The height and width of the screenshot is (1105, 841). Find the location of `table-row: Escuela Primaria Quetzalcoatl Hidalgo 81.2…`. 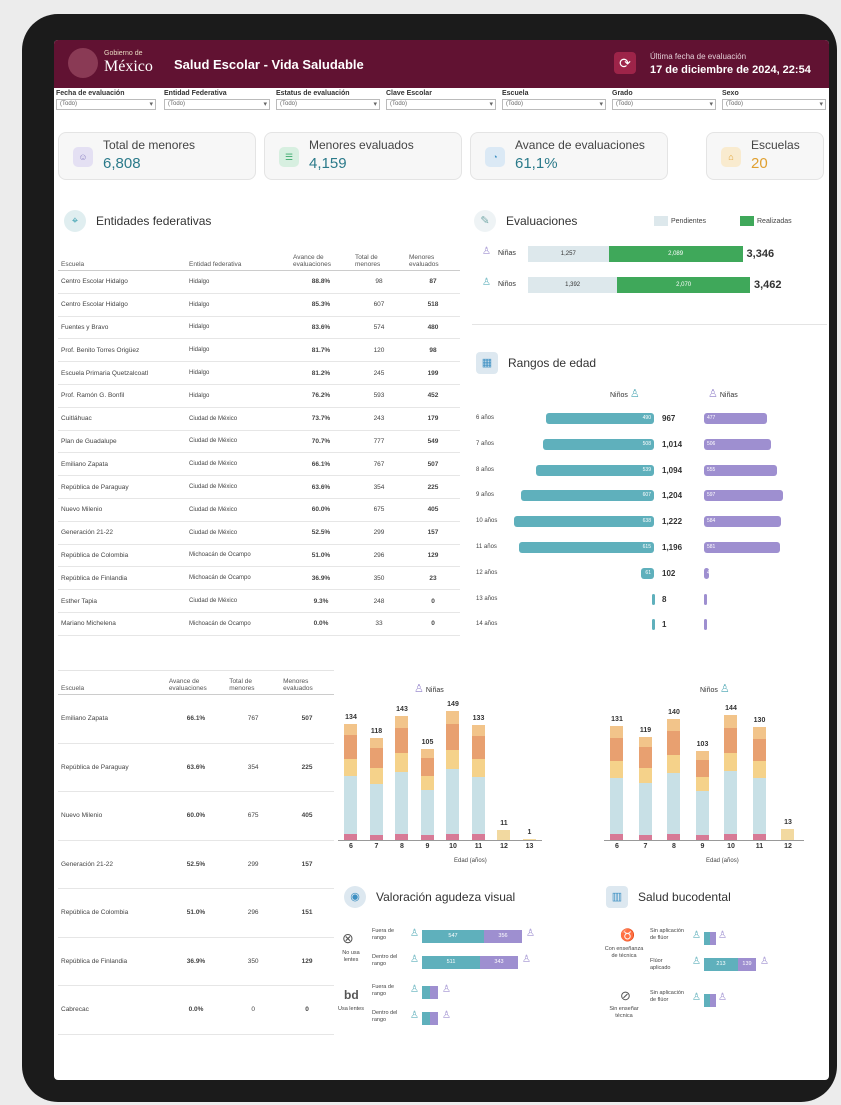

table-row: Escuela Primaria Quetzalcoatl Hidalgo 81.2… is located at coordinates (259, 373).